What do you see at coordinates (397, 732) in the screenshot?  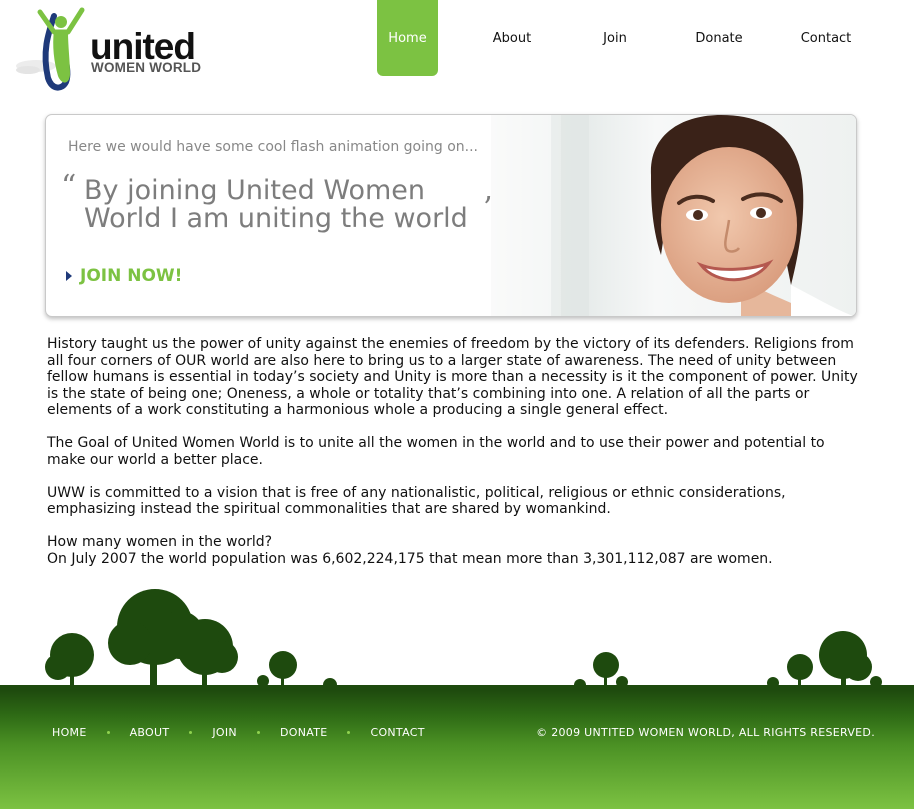 I see `footer-link-contact: CONTACT` at bounding box center [397, 732].